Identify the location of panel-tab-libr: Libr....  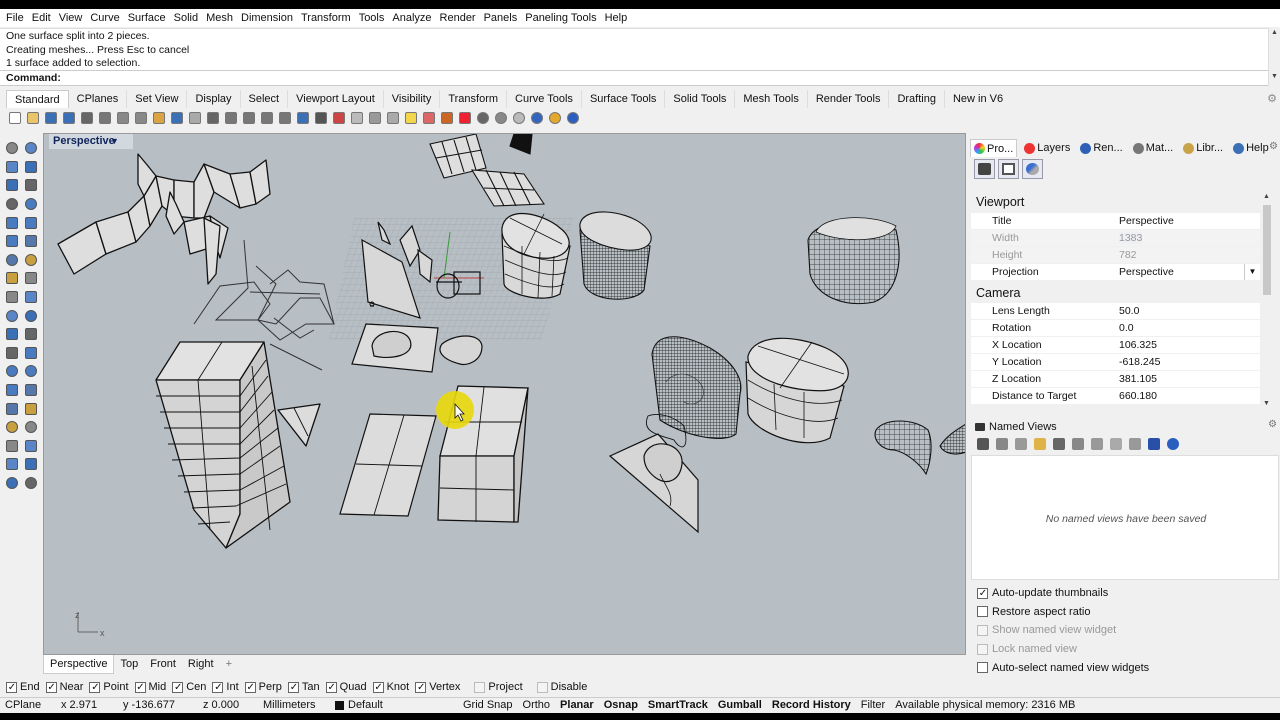
(1203, 148).